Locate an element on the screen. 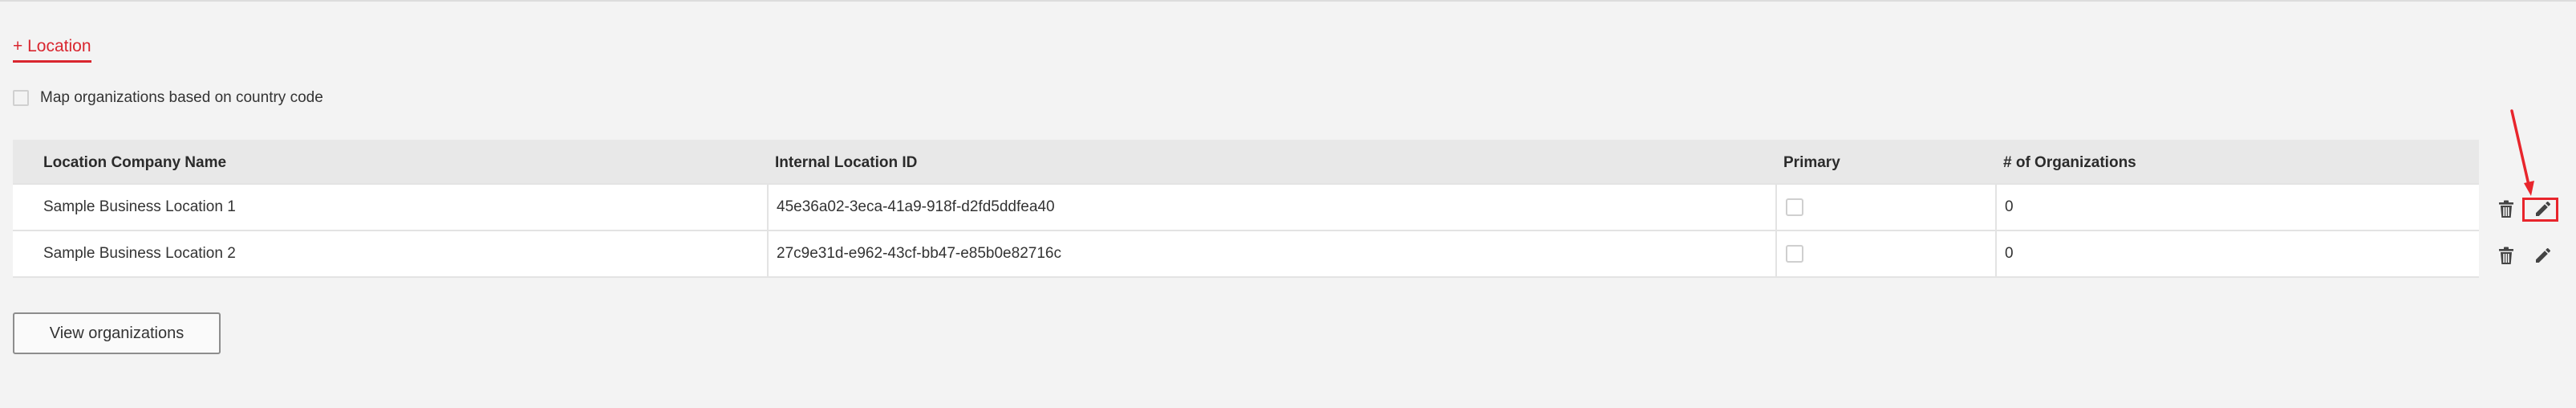 The image size is (2576, 408). map-by-country-label: Map organizations based on country code is located at coordinates (181, 98).